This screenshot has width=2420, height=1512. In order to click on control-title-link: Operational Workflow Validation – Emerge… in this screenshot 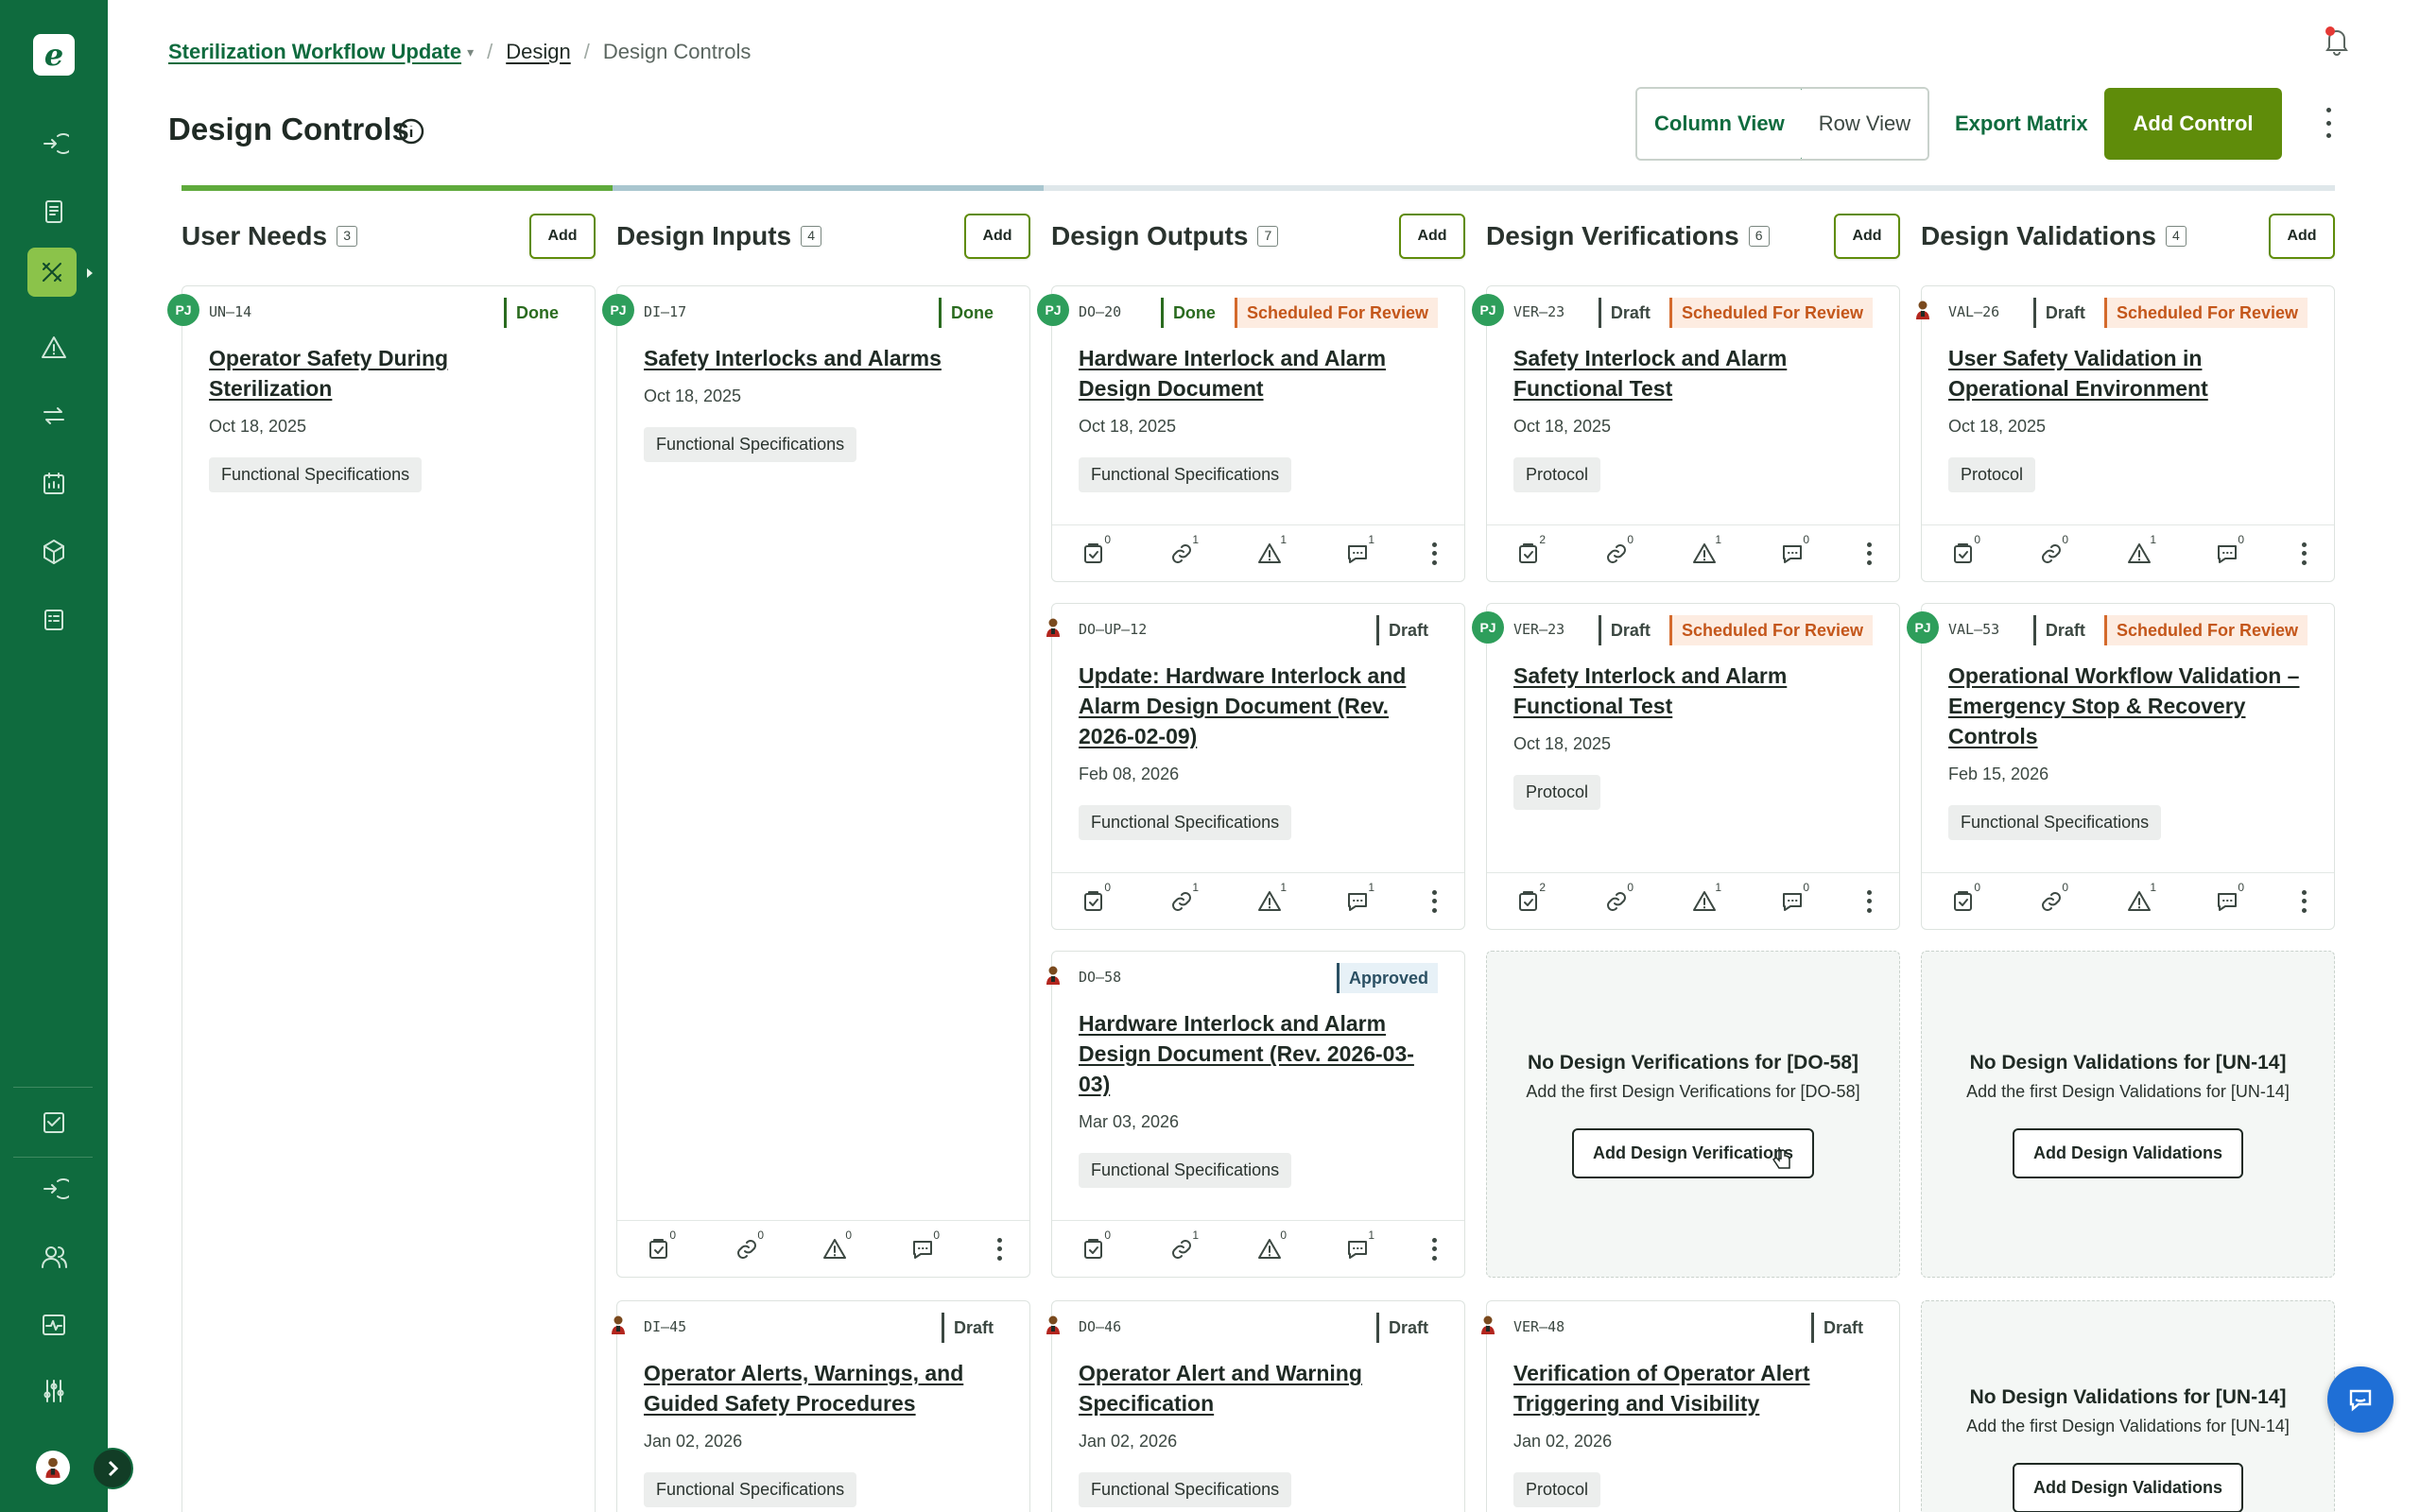, I will do `click(2128, 706)`.